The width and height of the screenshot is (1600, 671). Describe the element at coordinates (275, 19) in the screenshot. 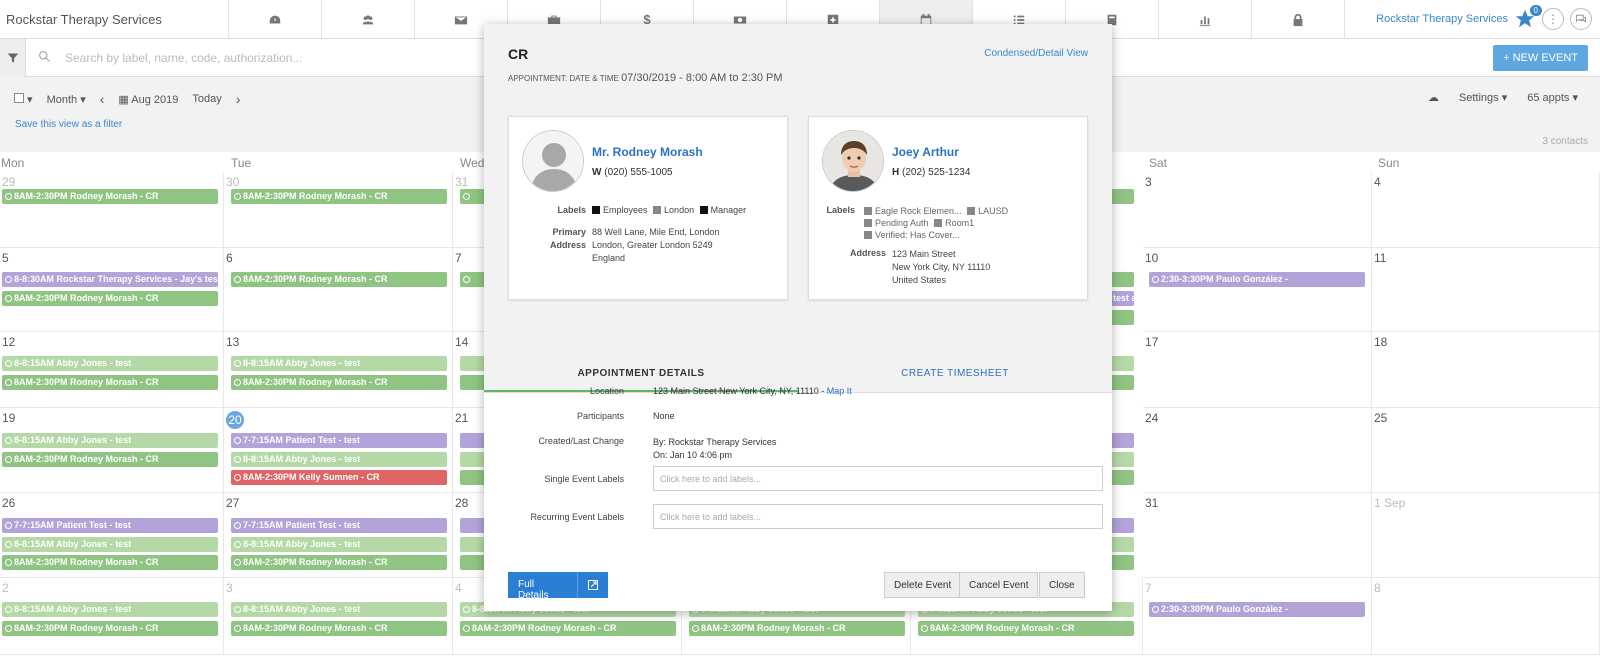

I see `dashboard-icon` at that location.